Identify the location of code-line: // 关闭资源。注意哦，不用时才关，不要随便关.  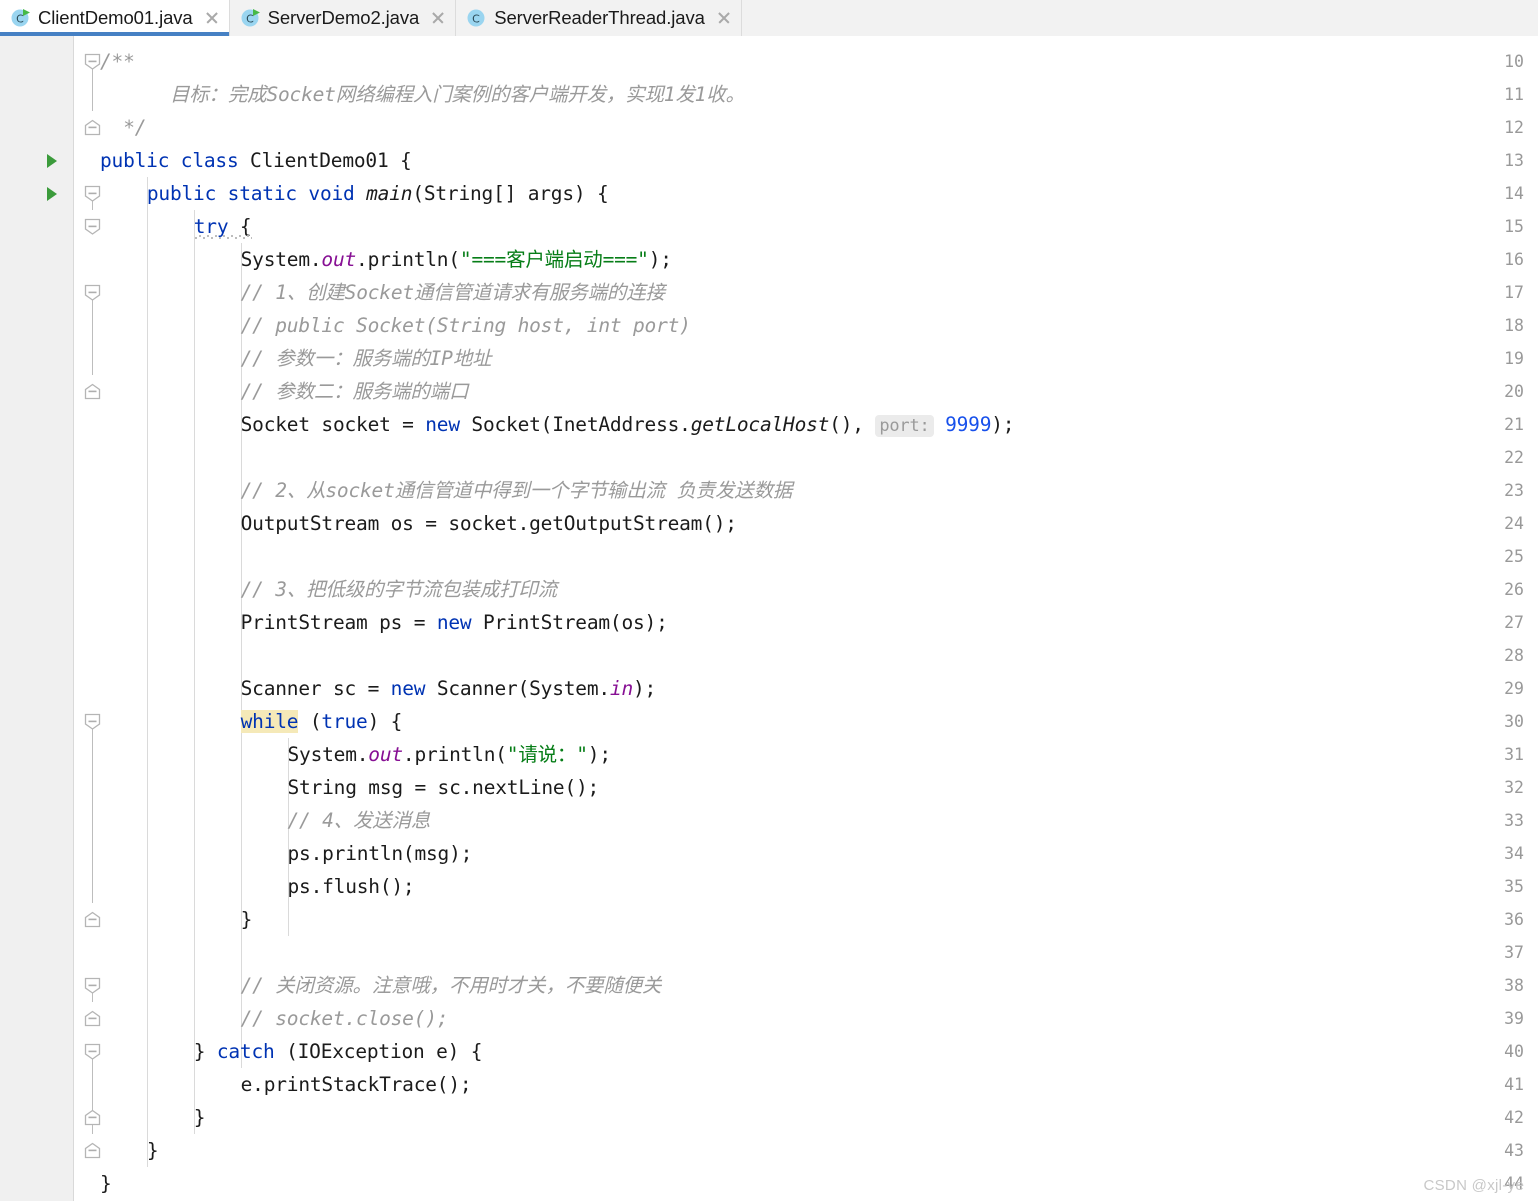
(451, 985).